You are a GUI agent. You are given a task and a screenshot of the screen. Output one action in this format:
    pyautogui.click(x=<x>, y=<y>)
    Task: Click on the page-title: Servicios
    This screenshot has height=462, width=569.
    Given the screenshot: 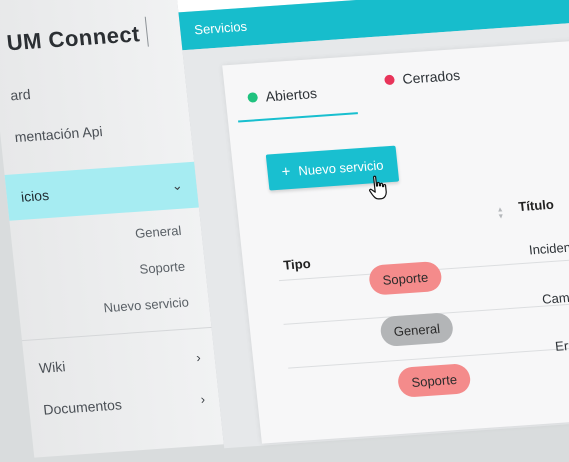 What is the action you would take?
    pyautogui.click(x=220, y=28)
    